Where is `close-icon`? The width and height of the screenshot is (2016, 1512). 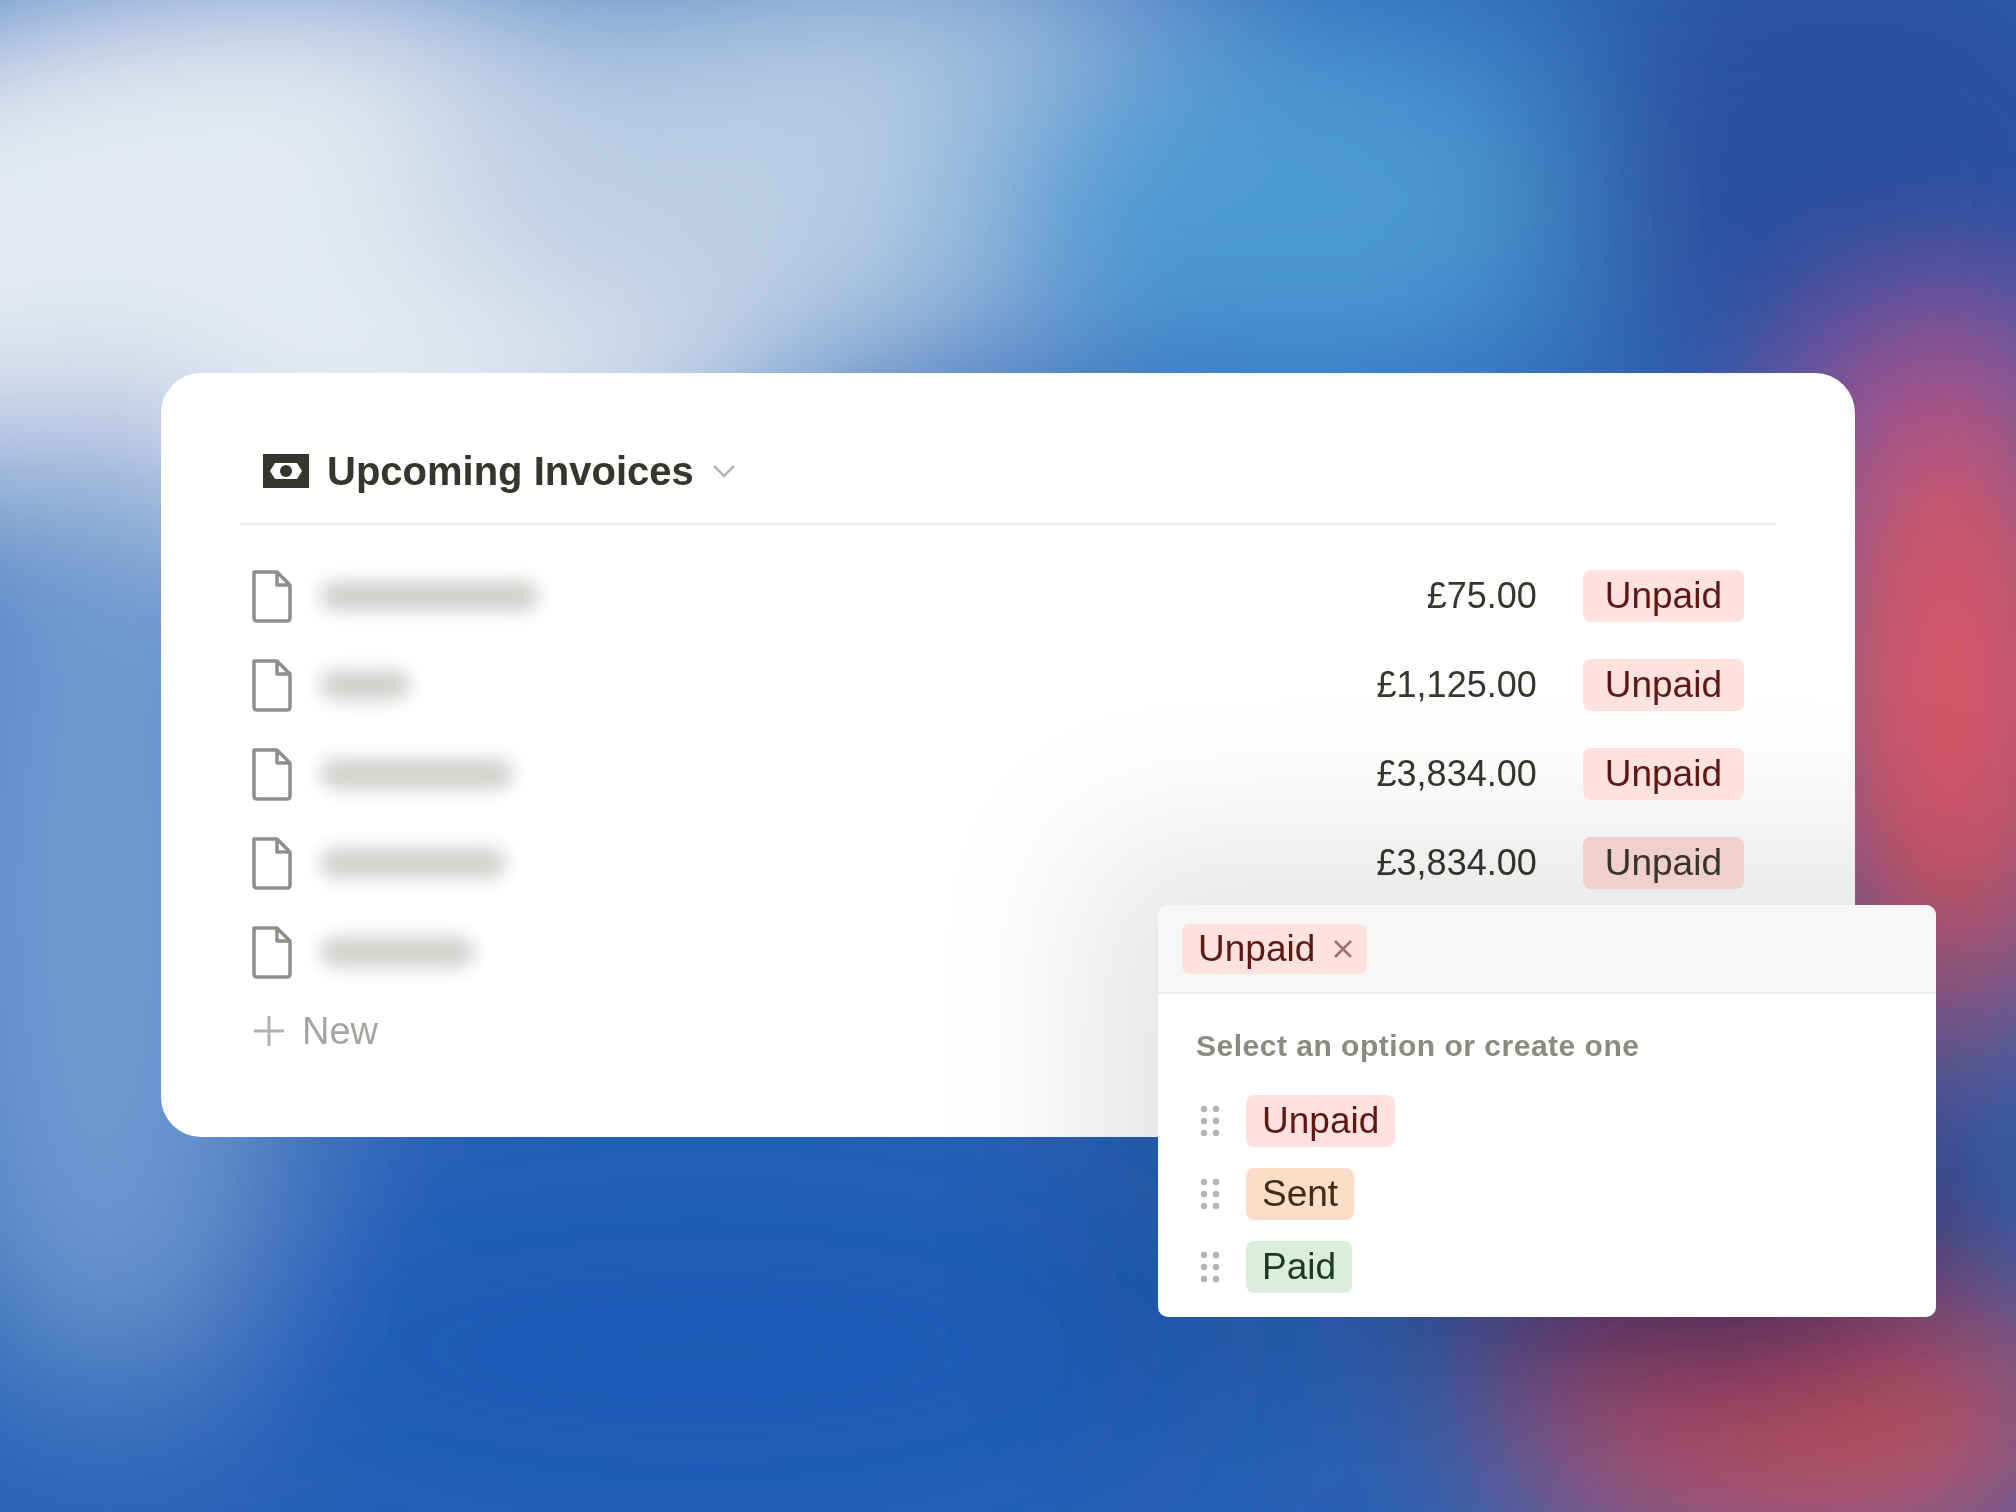
close-icon is located at coordinates (1343, 948).